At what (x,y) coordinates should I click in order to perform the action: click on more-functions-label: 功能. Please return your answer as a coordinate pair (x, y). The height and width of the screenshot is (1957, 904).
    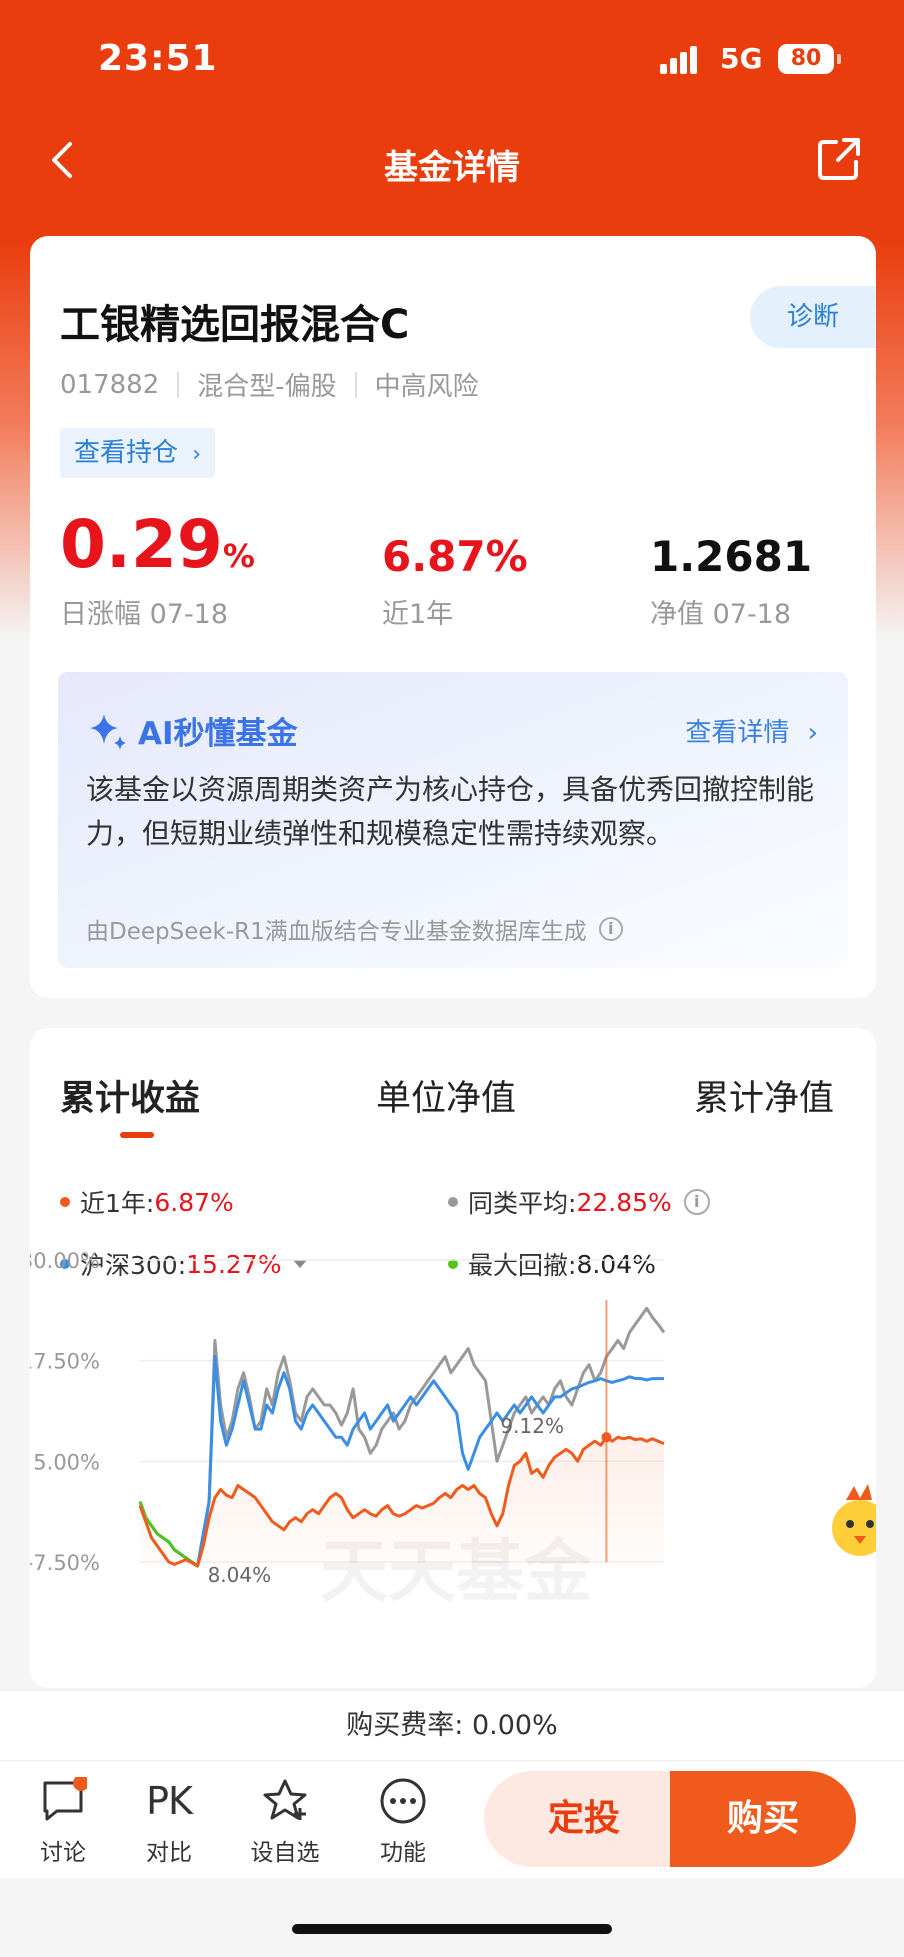
    Looking at the image, I should click on (403, 1853).